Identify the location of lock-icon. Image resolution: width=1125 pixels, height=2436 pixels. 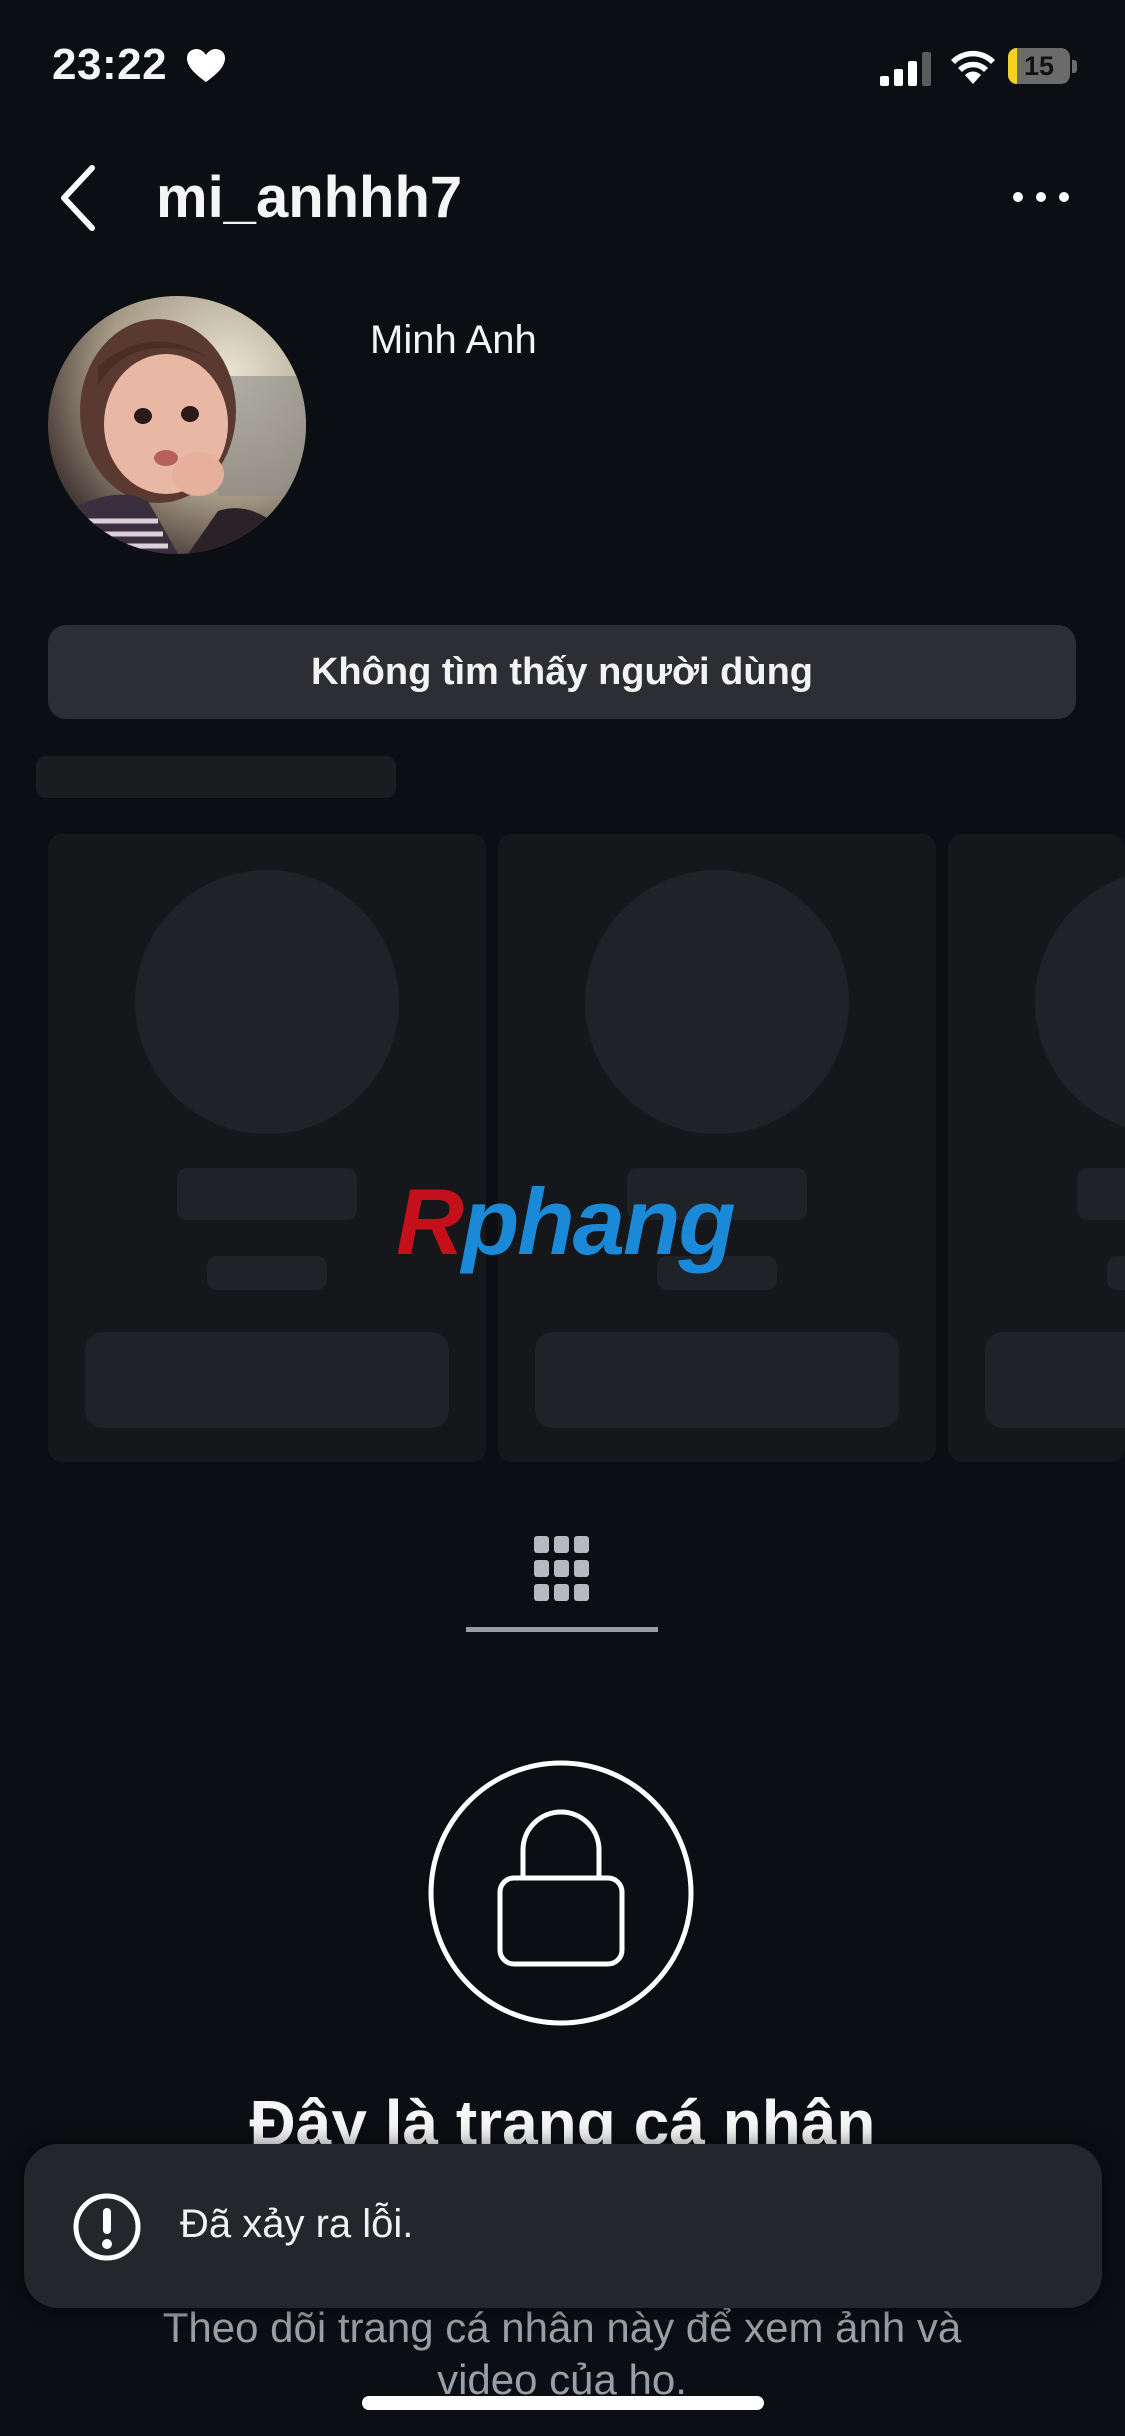
(561, 1893).